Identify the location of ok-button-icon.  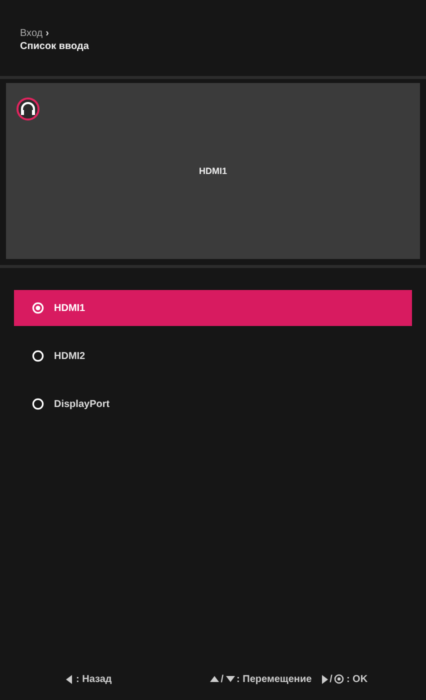
(339, 679).